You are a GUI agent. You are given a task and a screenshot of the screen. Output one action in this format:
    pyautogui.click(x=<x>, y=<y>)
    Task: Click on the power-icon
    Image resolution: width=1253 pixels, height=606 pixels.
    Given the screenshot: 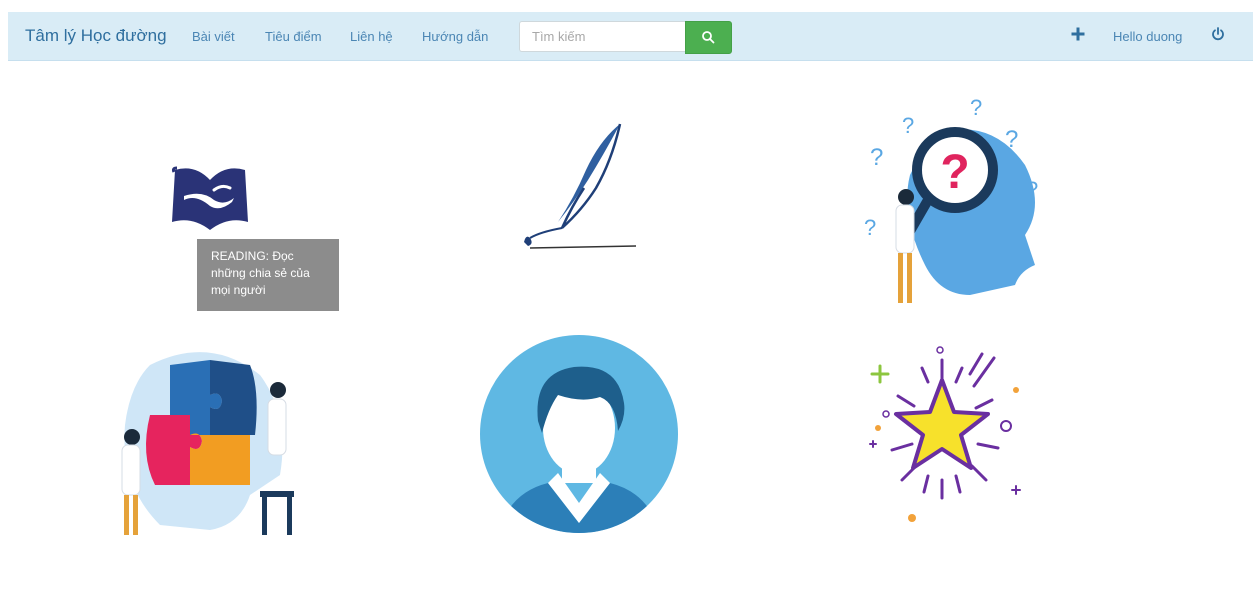 What is the action you would take?
    pyautogui.click(x=1218, y=34)
    